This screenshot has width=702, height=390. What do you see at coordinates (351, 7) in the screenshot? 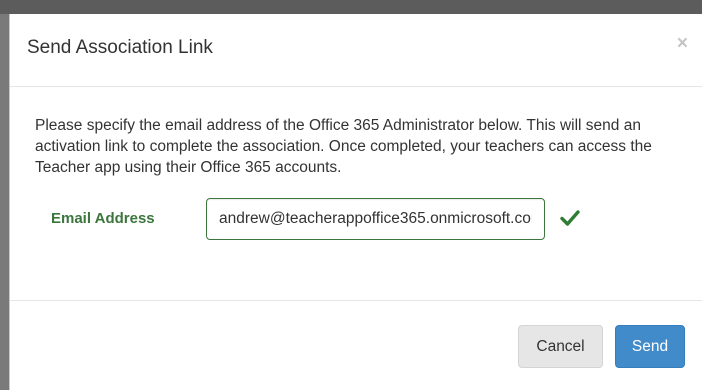
I see `page-background-strip` at bounding box center [351, 7].